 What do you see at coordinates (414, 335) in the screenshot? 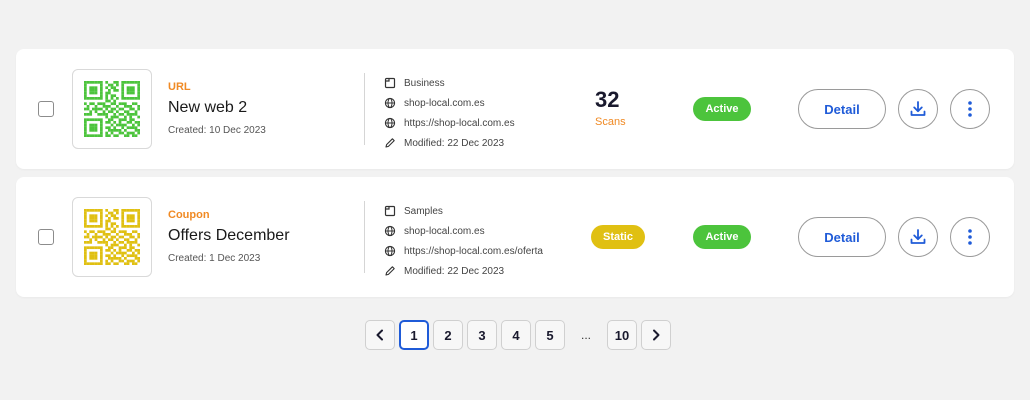
I see `page-button-1: 1` at bounding box center [414, 335].